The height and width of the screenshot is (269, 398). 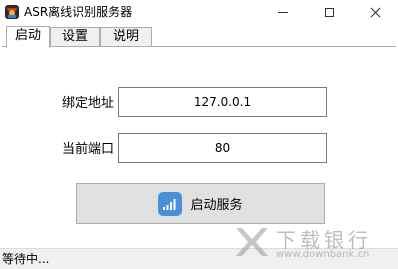 I want to click on window-title: ASR离线识别服务器, so click(x=78, y=12).